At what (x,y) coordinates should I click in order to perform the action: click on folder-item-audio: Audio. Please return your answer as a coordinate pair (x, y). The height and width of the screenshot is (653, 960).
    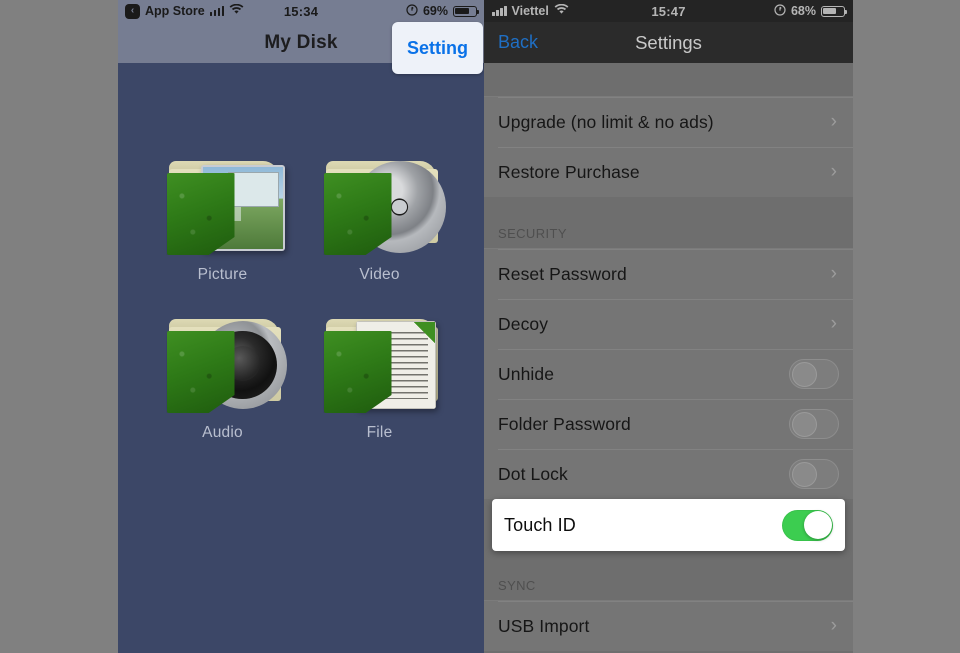
    Looking at the image, I should click on (223, 392).